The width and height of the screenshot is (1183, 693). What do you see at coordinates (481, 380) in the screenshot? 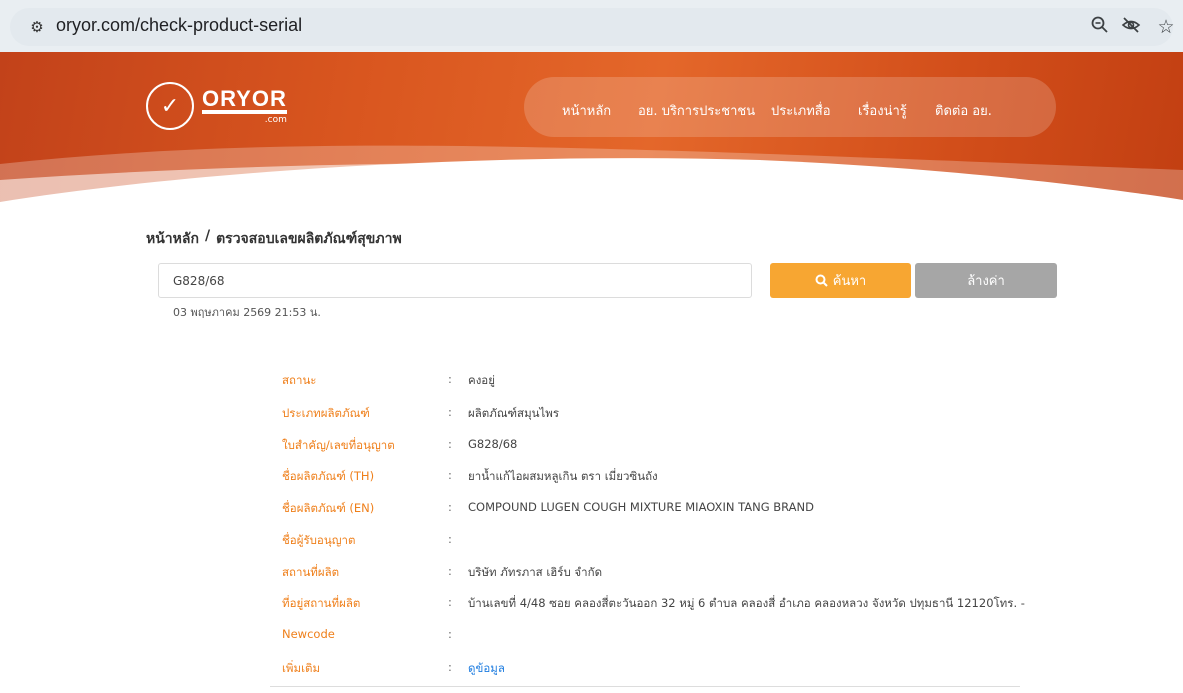
I see `detail-value: คงอยู่` at bounding box center [481, 380].